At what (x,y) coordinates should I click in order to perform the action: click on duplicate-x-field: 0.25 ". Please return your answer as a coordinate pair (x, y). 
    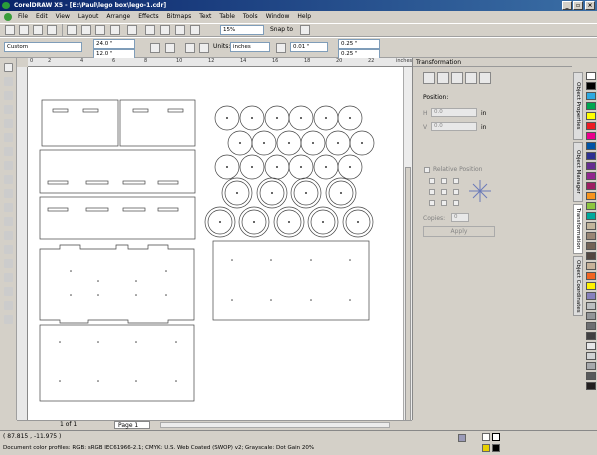
    Looking at the image, I should click on (359, 44).